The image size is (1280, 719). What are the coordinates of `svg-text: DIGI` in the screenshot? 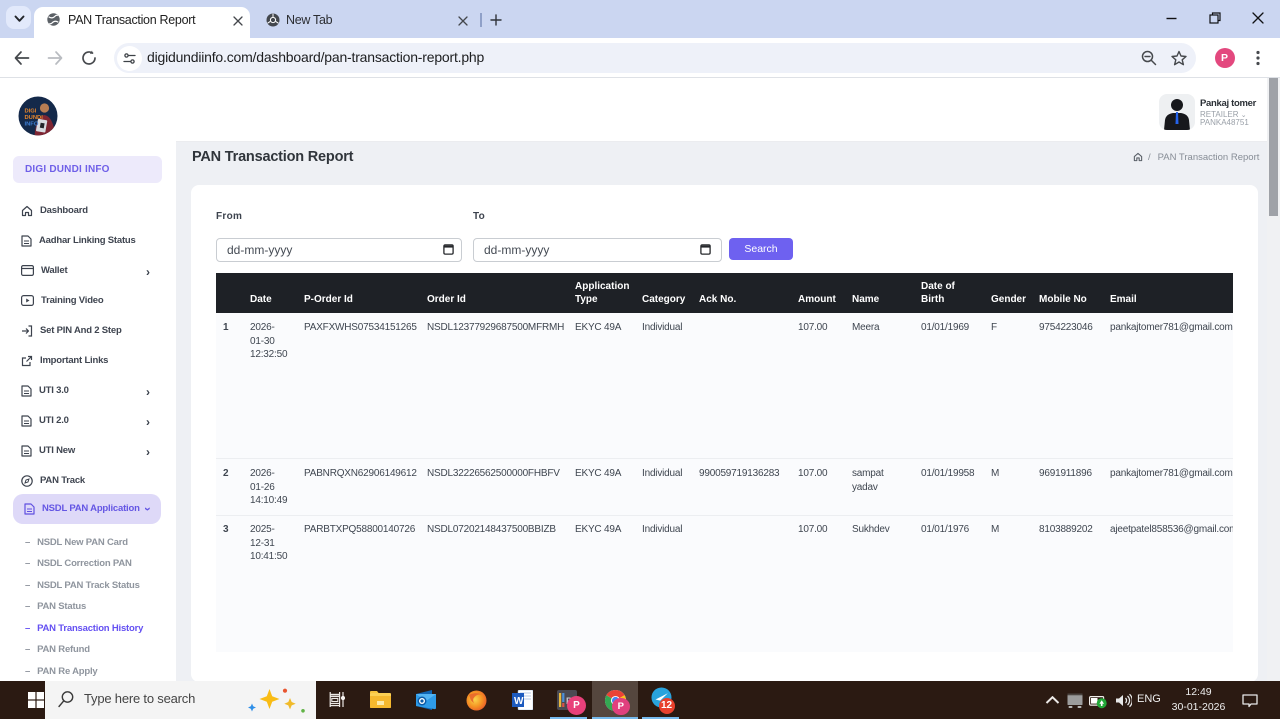 It's located at (31, 112).